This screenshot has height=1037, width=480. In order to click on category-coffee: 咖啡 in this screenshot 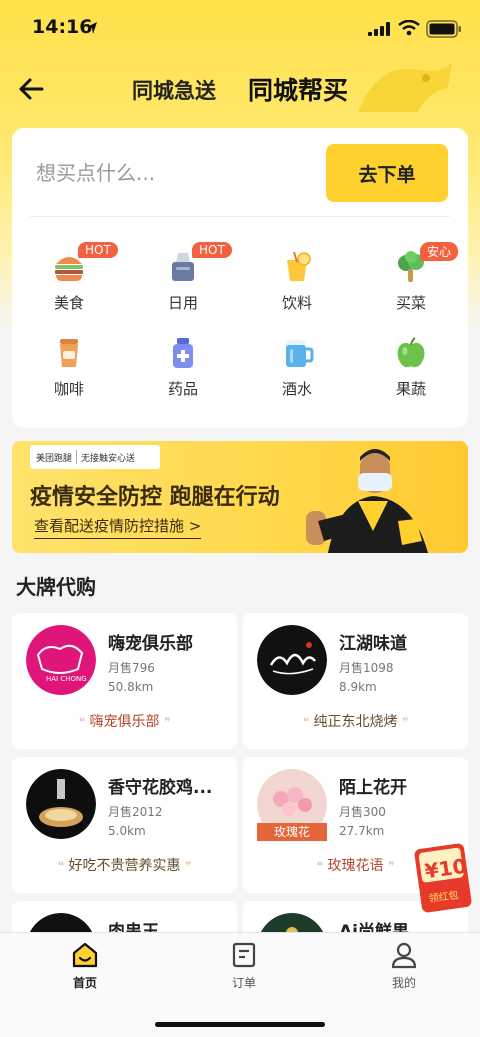, I will do `click(69, 357)`.